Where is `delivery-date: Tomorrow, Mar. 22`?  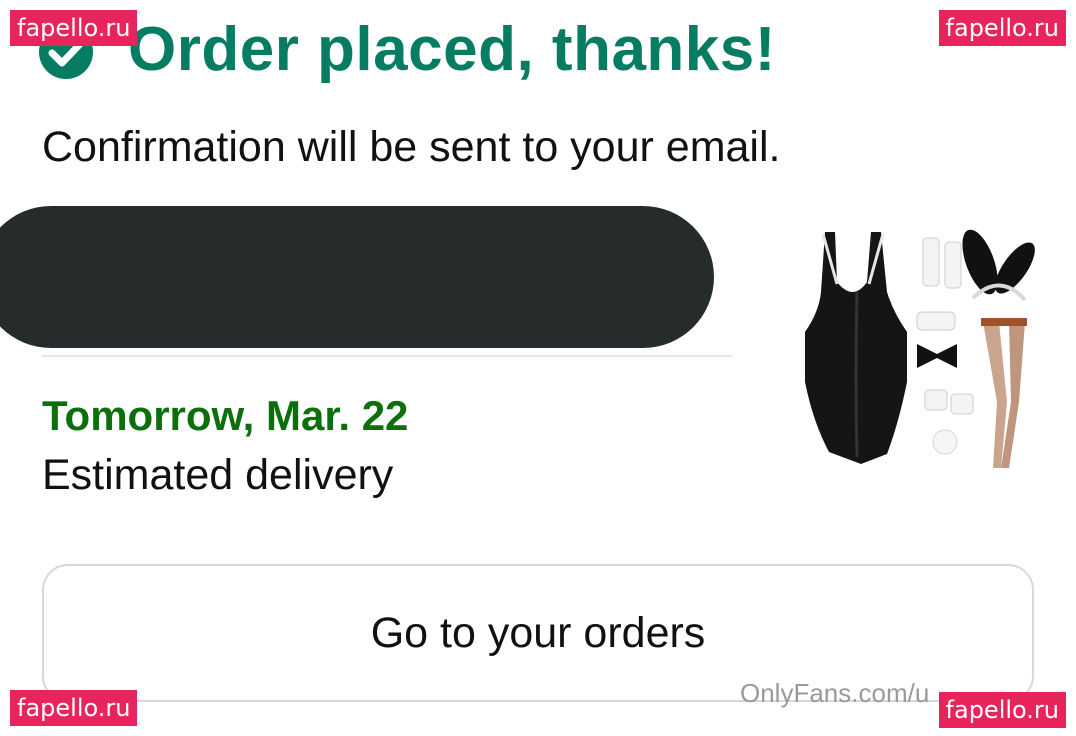 delivery-date: Tomorrow, Mar. 22 is located at coordinates (225, 415).